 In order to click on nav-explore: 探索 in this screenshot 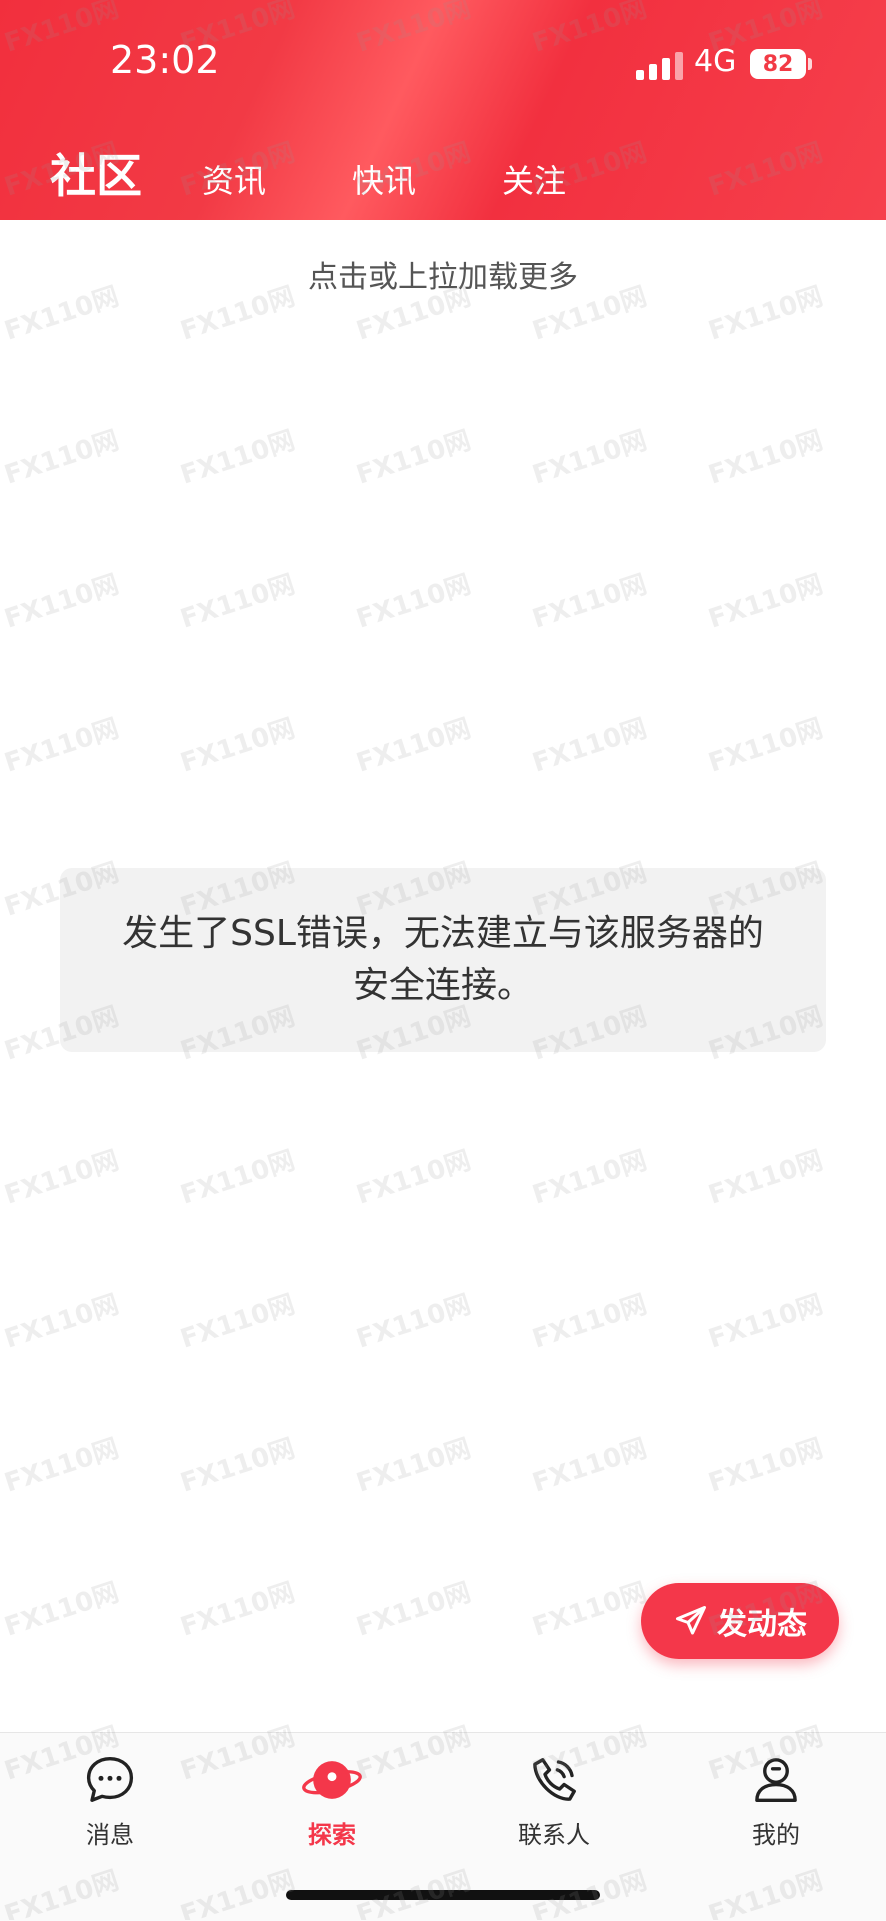, I will do `click(332, 1801)`.